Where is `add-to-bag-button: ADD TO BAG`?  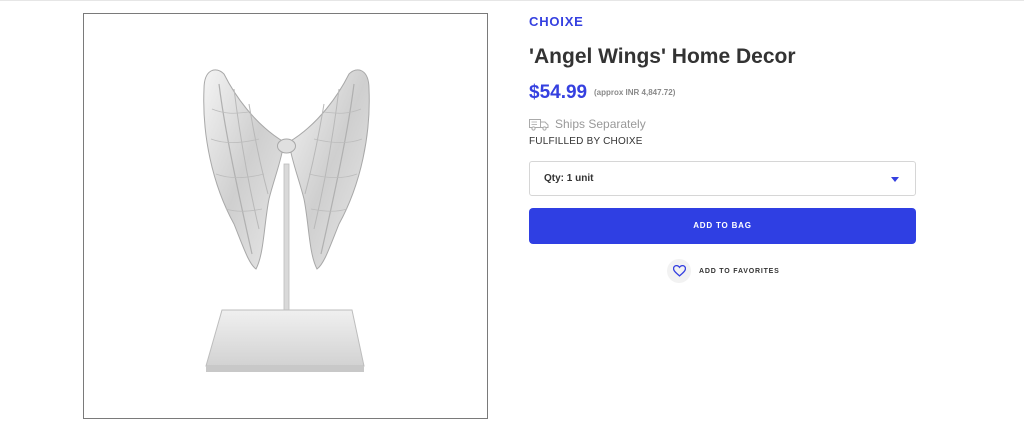 add-to-bag-button: ADD TO BAG is located at coordinates (722, 226).